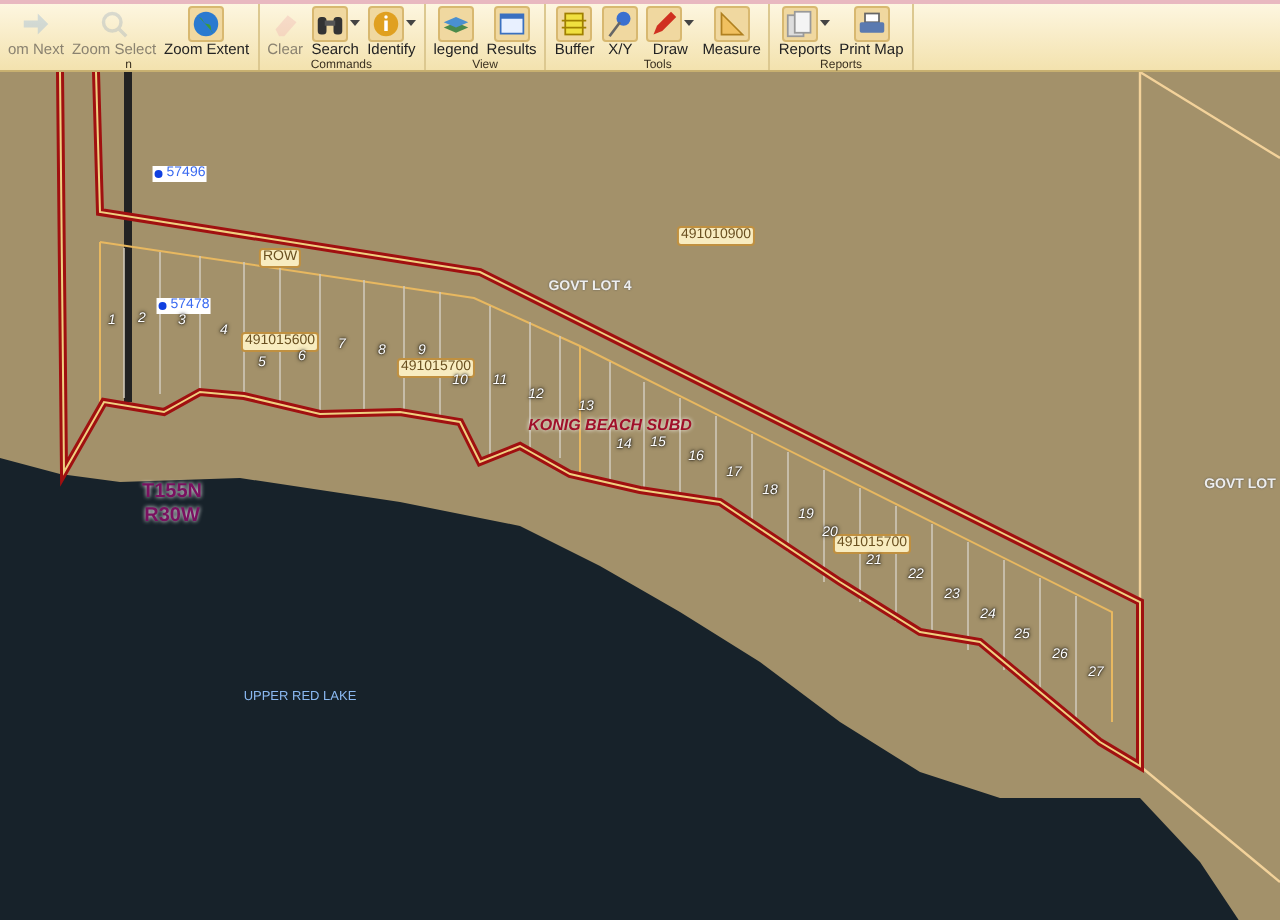 The width and height of the screenshot is (1280, 920). I want to click on ruler-icon, so click(731, 23).